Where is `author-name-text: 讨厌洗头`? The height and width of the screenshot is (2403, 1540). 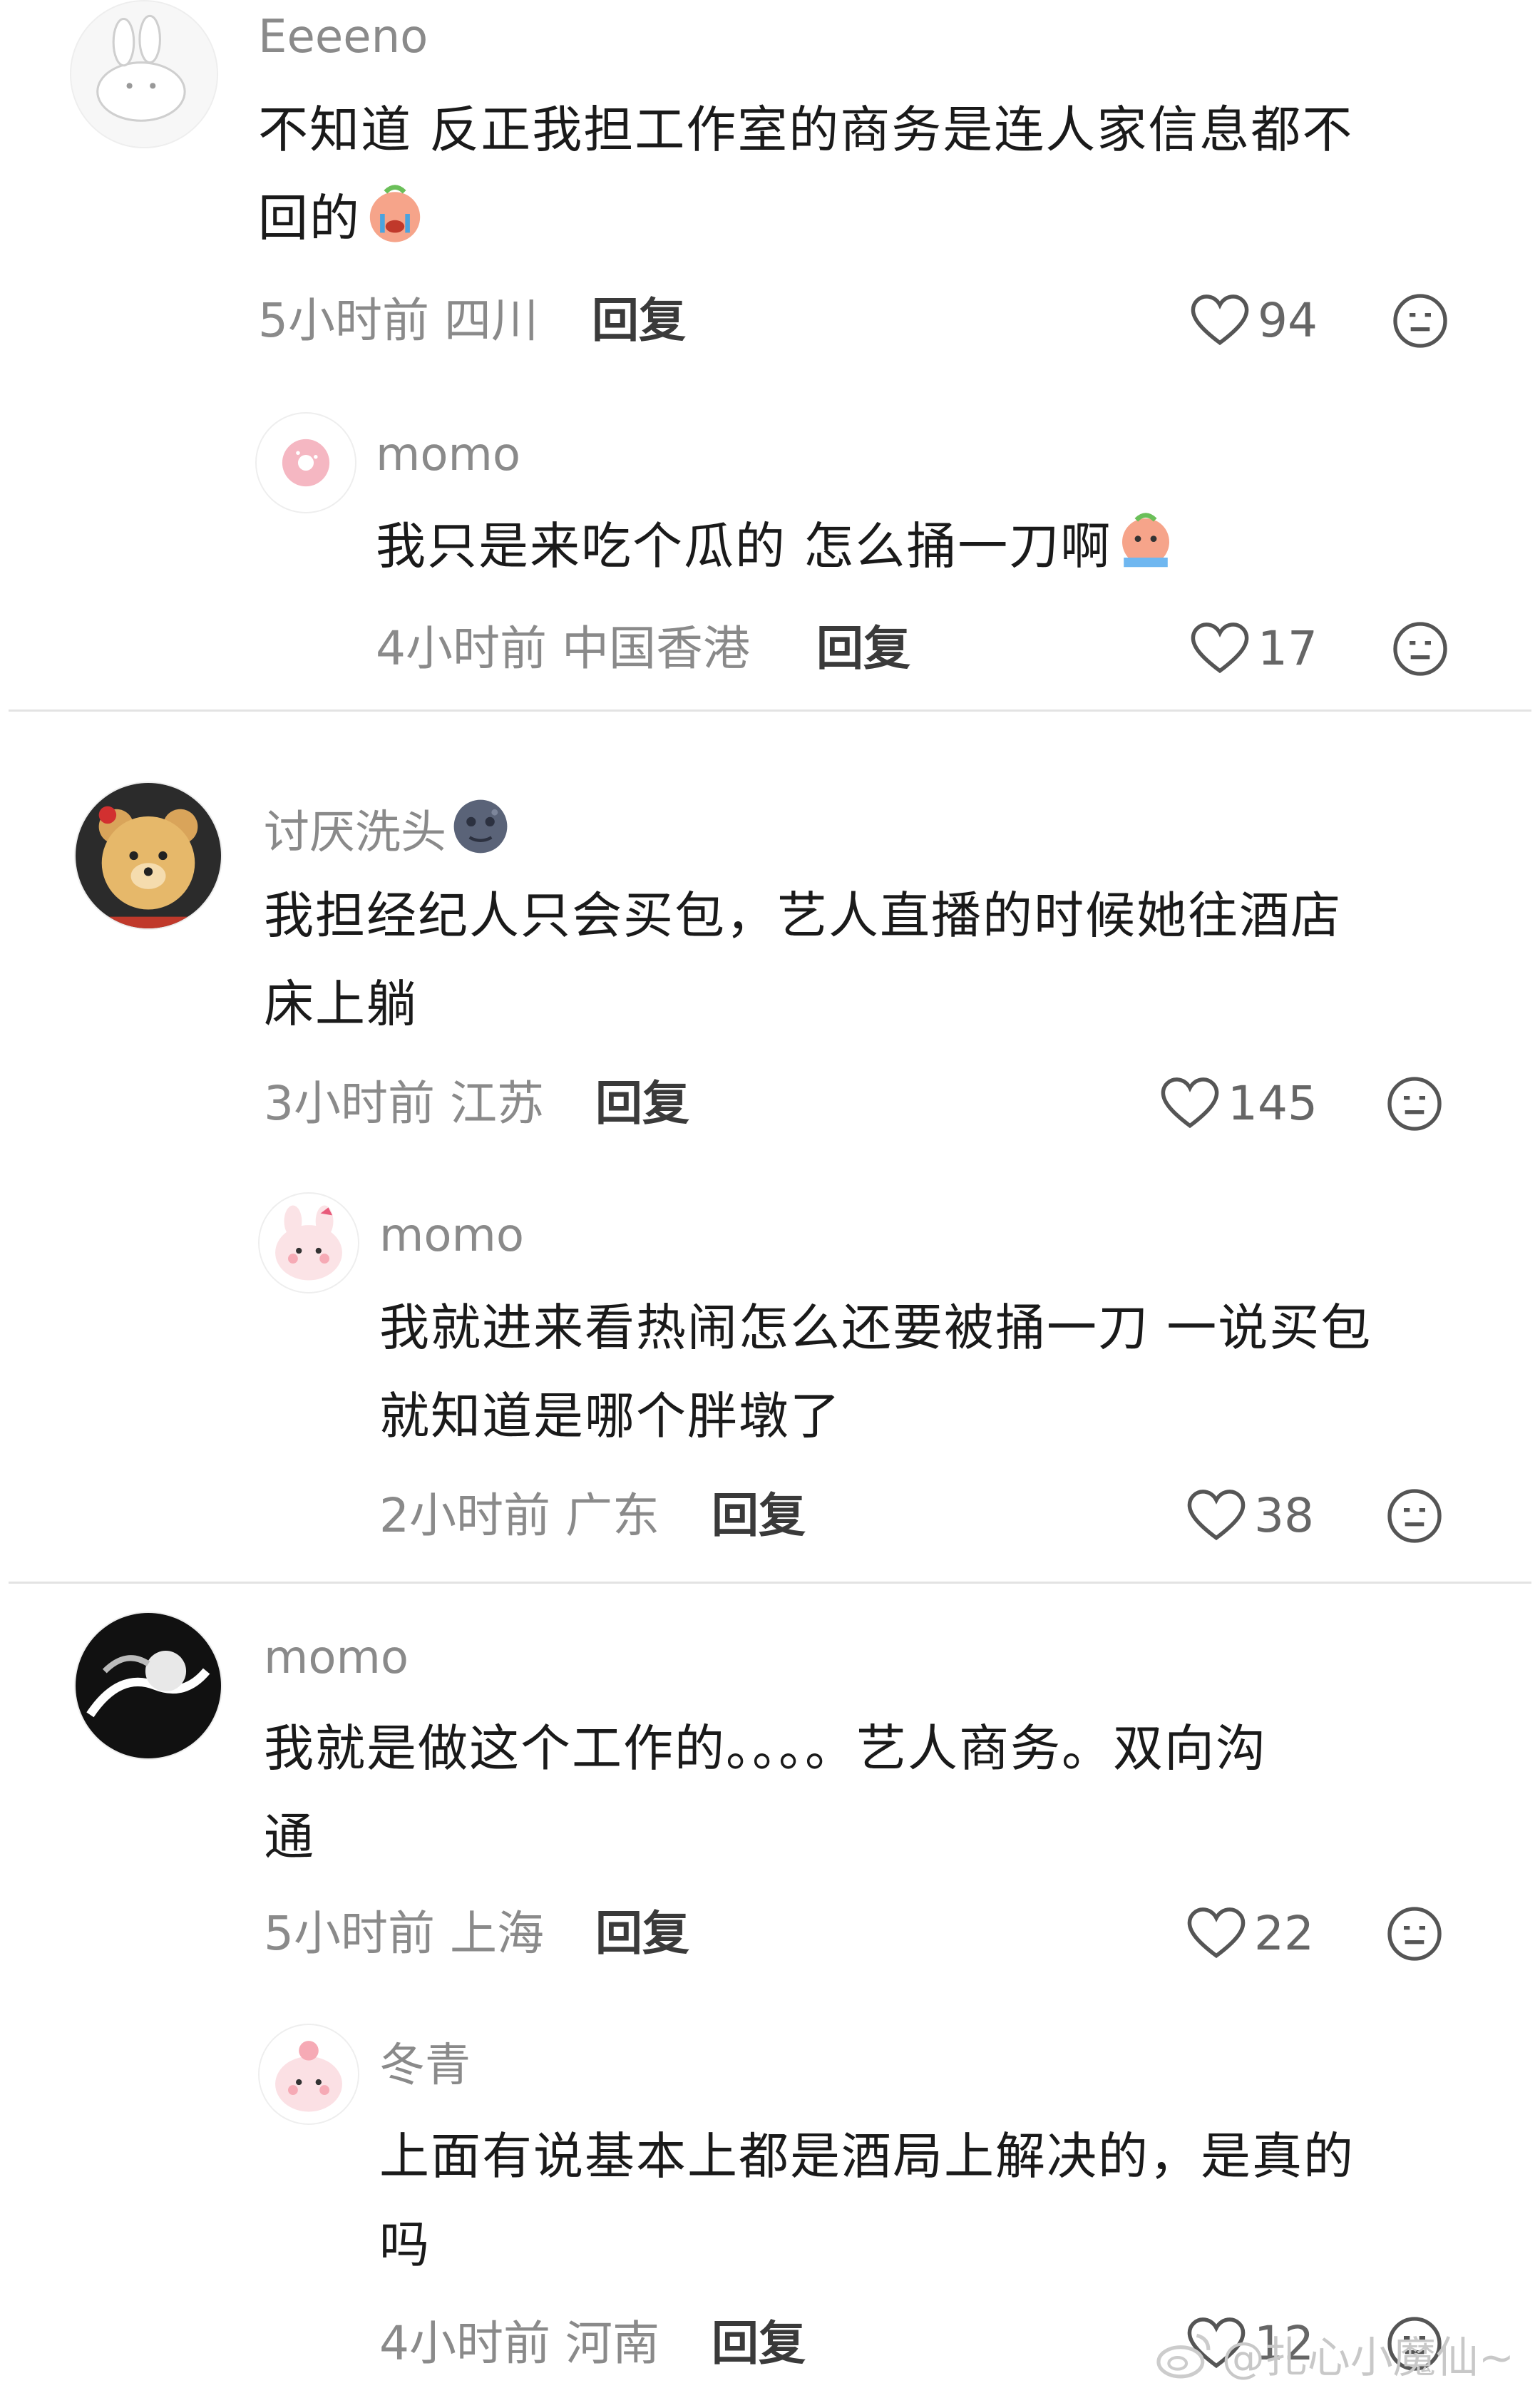
author-name-text: 讨厌洗头 is located at coordinates (355, 832).